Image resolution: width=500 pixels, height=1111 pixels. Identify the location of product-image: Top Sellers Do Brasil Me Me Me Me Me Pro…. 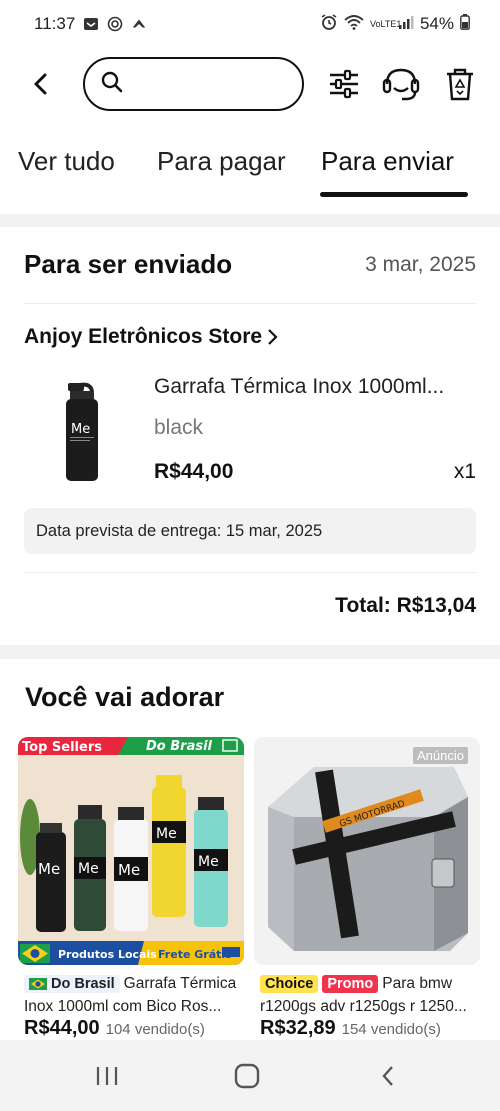
(131, 851).